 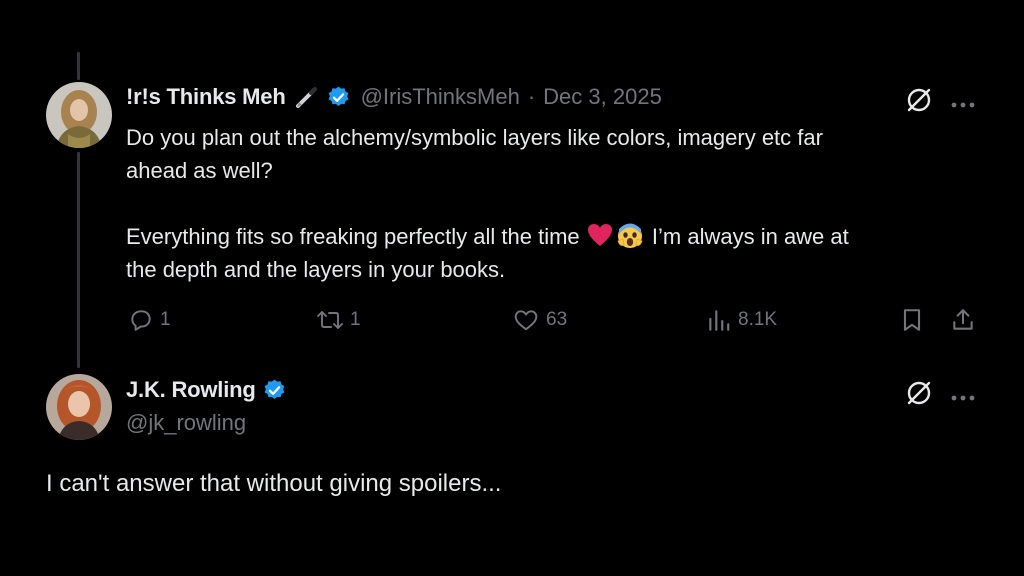 What do you see at coordinates (141, 320) in the screenshot?
I see `reply-icon` at bounding box center [141, 320].